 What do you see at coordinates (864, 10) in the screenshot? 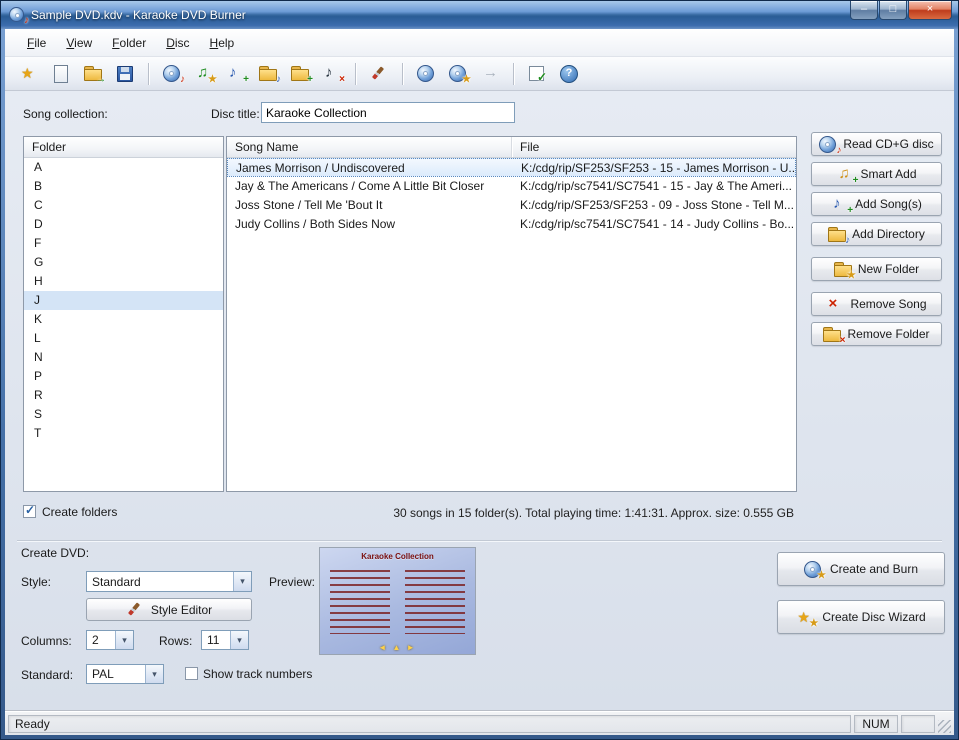
I see `minimize-button: –` at bounding box center [864, 10].